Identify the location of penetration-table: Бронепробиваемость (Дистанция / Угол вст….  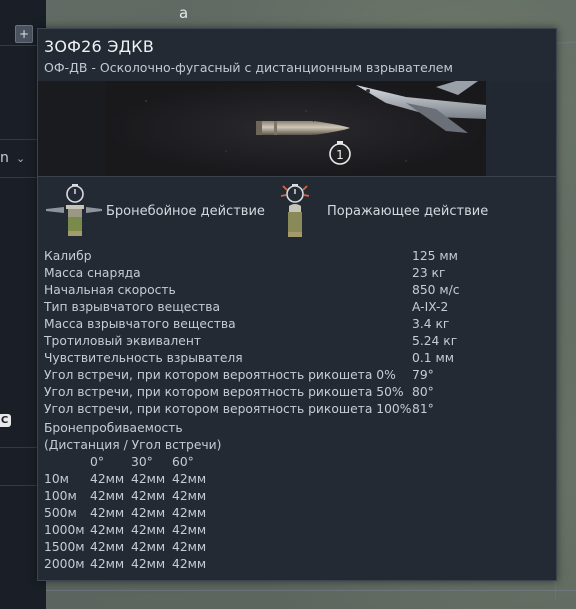
(132, 496).